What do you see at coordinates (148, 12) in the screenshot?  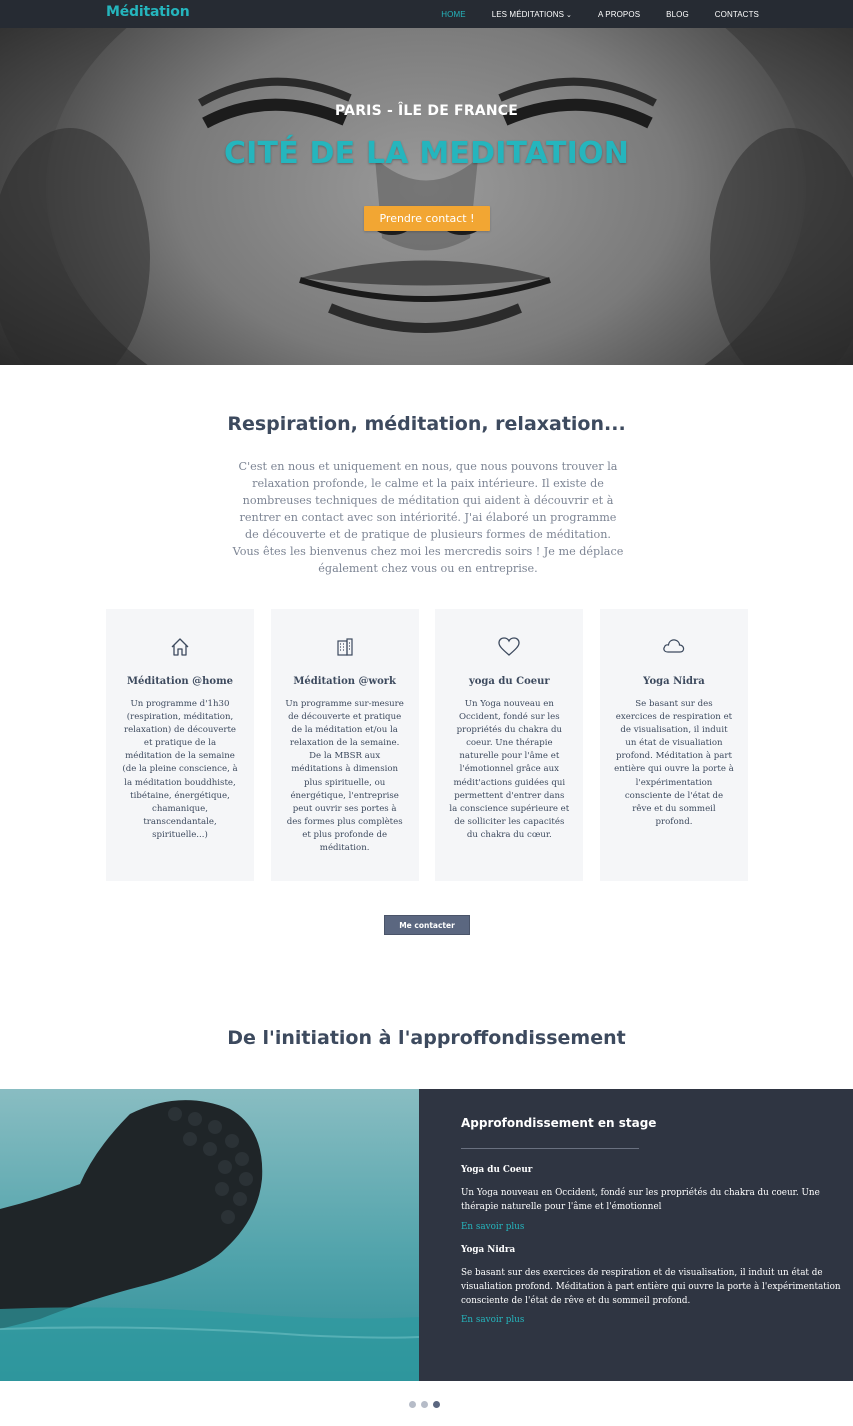 I see `brand-logo: Méditation` at bounding box center [148, 12].